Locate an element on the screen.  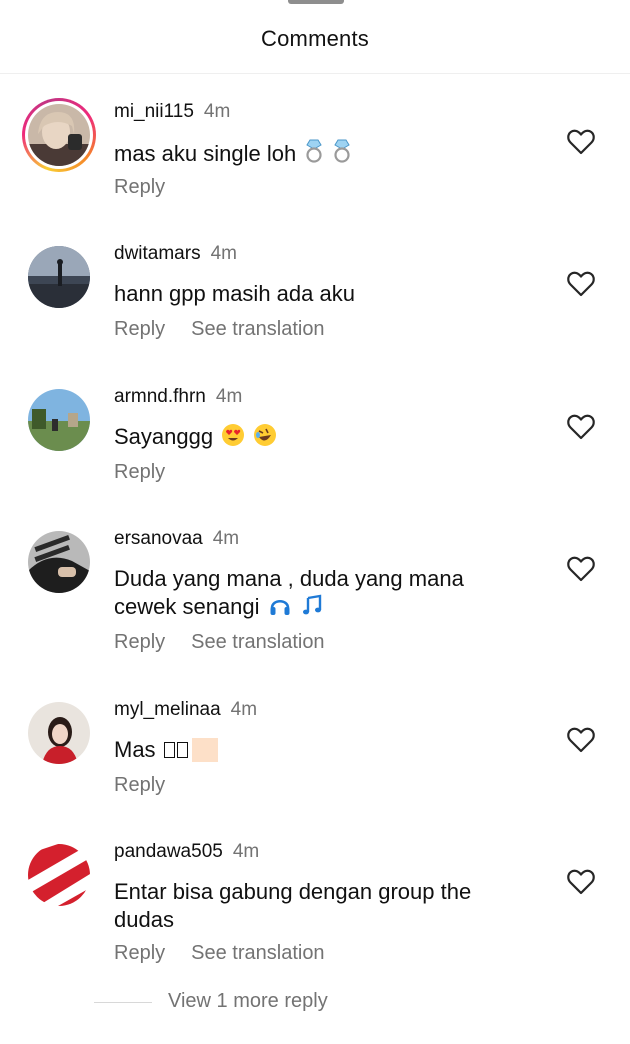
view-more-replies-label: View 1 more reply is located at coordinates (248, 1001).